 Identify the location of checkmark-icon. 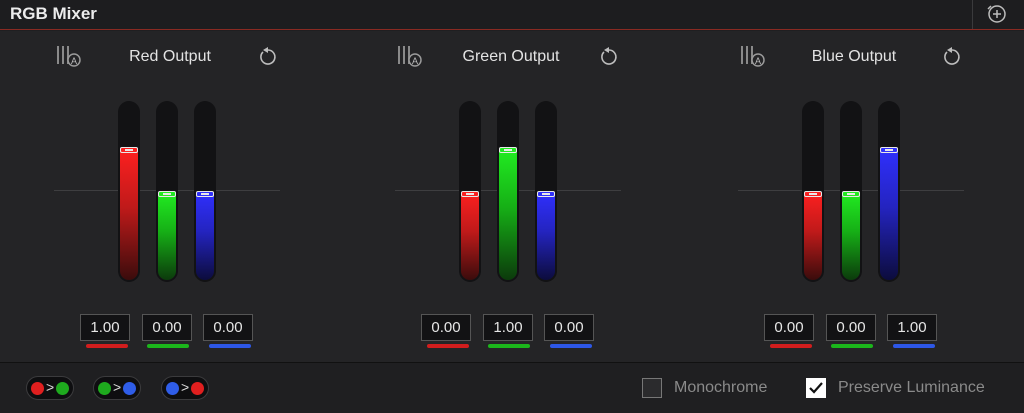
(816, 388).